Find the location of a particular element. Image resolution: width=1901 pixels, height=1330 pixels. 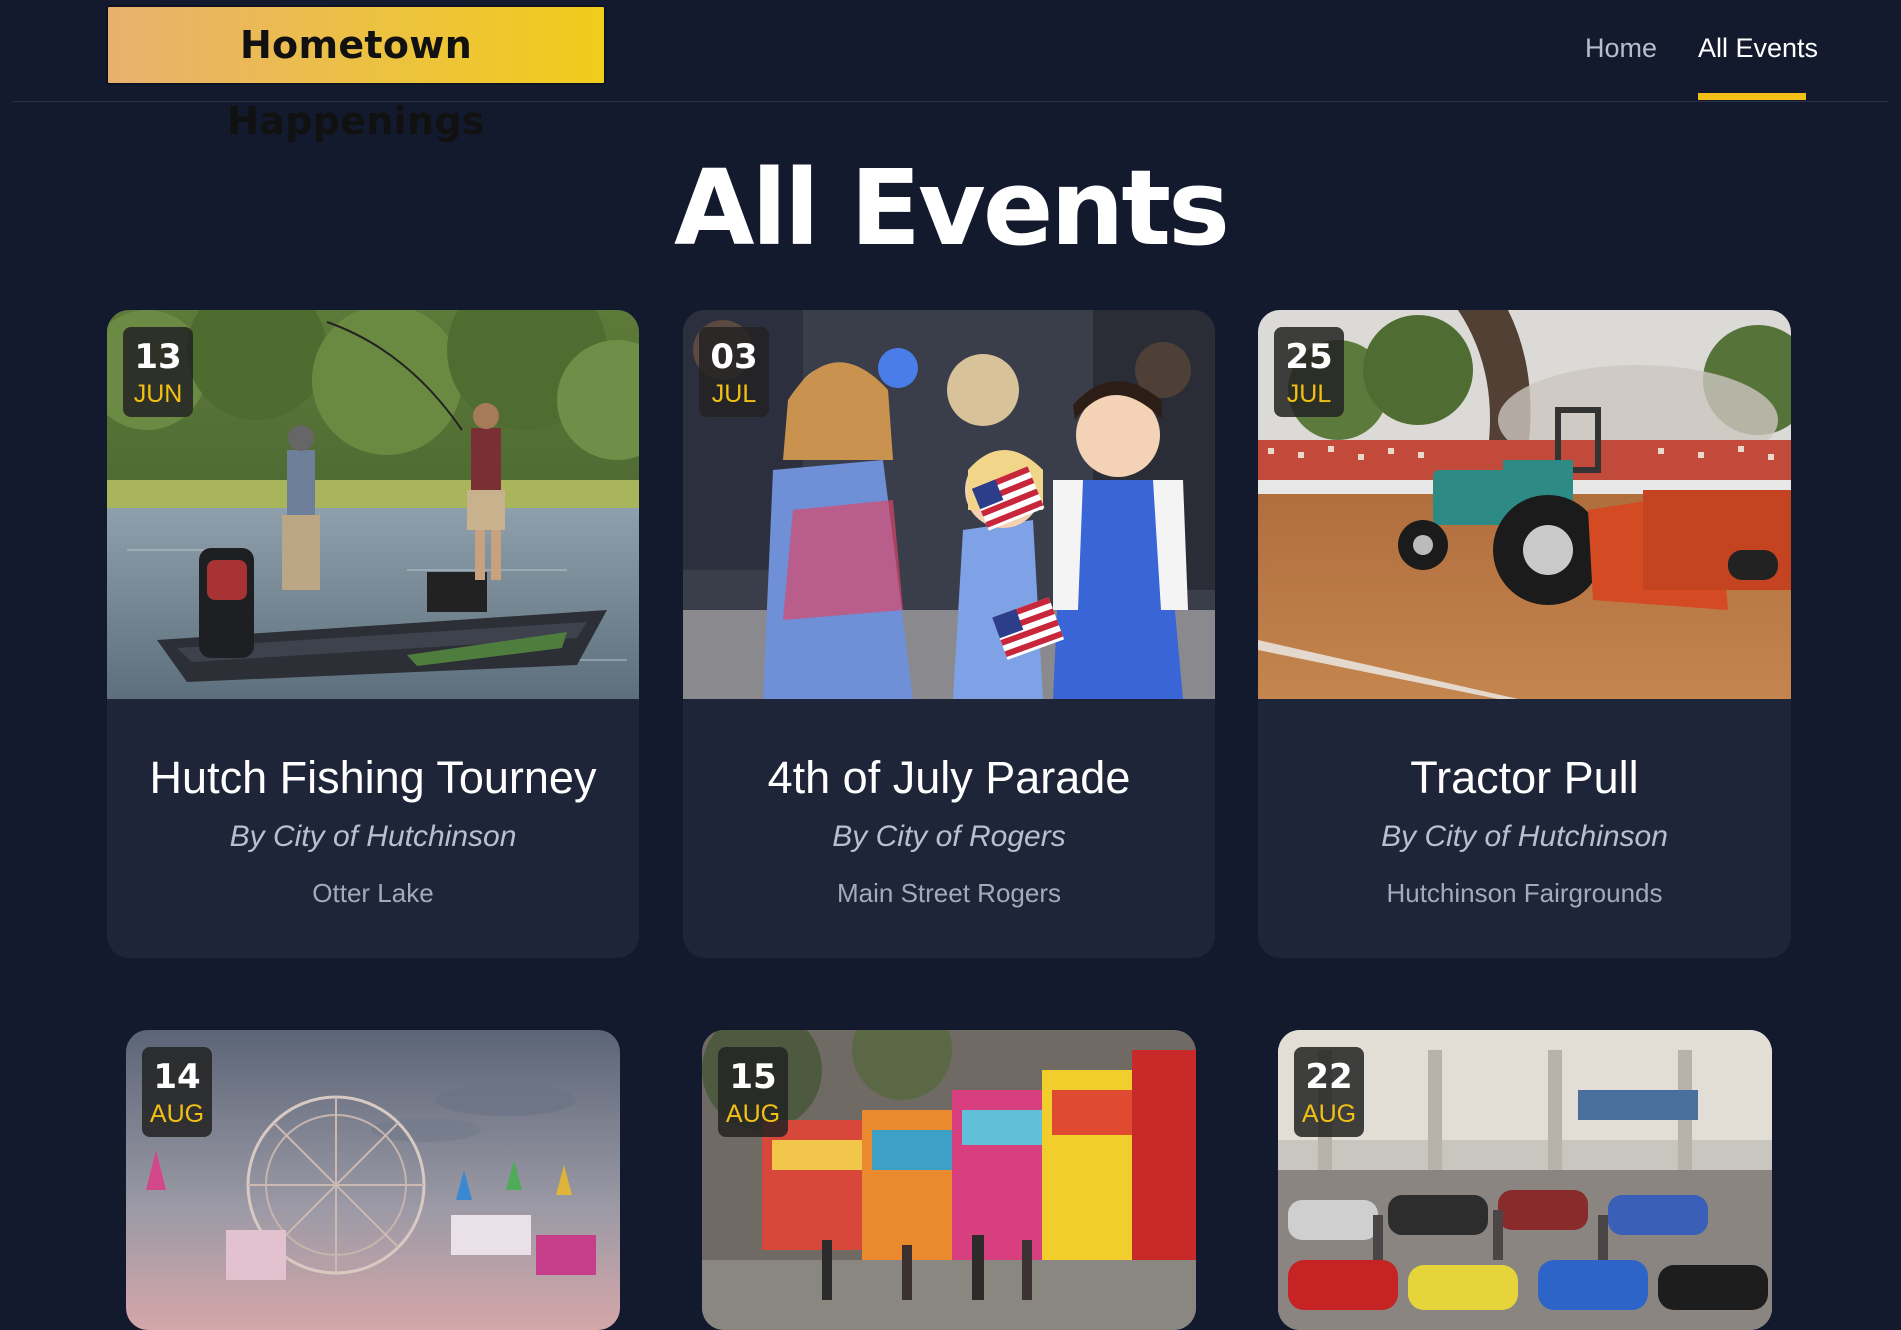

event-title: Tractor Pull is located at coordinates (1524, 777).